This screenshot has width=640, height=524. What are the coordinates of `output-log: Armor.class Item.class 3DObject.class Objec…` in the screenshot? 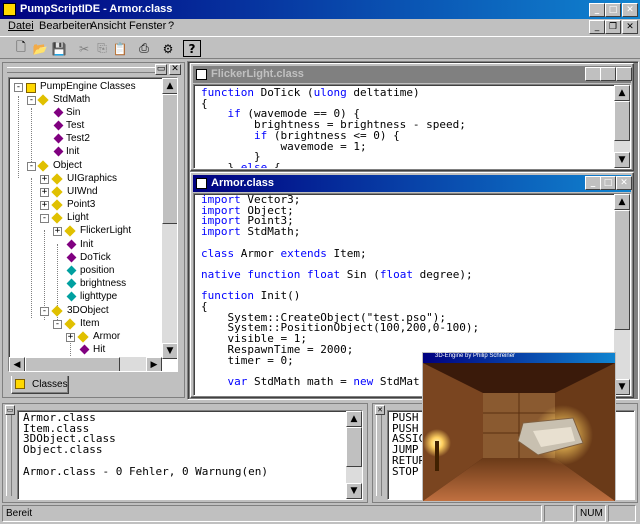 It's located at (190, 455).